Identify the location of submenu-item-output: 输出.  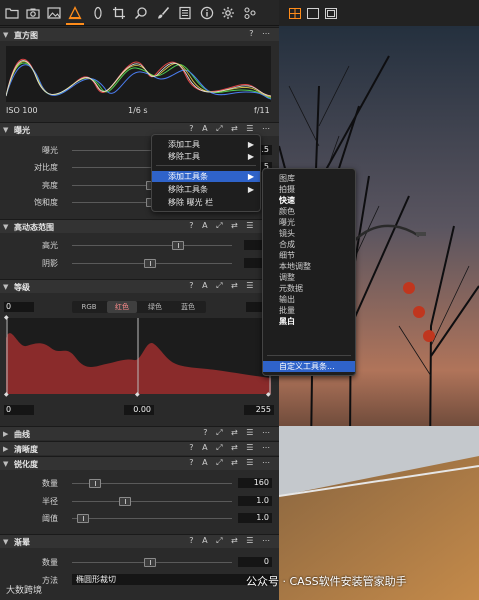
(309, 299).